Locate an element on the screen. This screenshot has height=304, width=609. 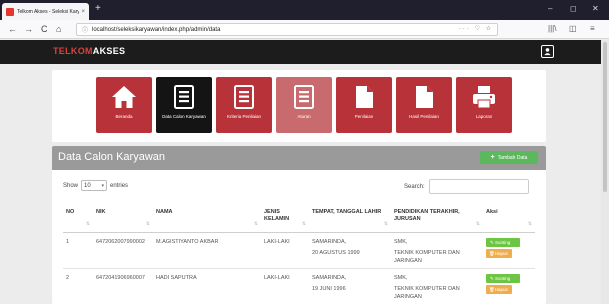
app-header: TELKOMAKSES is located at coordinates (300, 52).